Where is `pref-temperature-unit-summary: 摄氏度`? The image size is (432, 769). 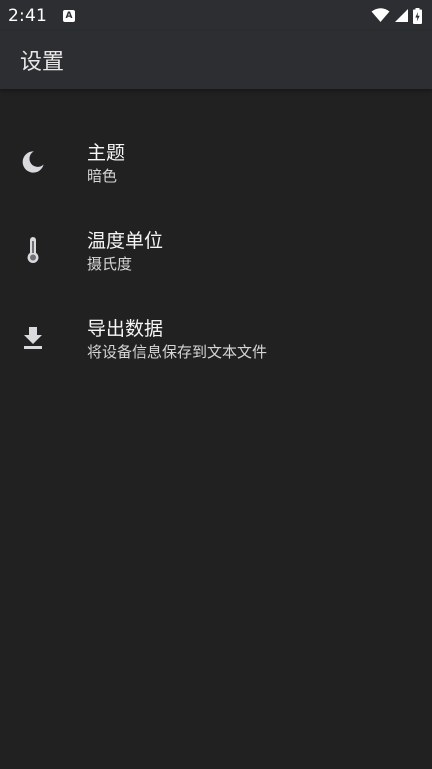 pref-temperature-unit-summary: 摄氏度 is located at coordinates (110, 264).